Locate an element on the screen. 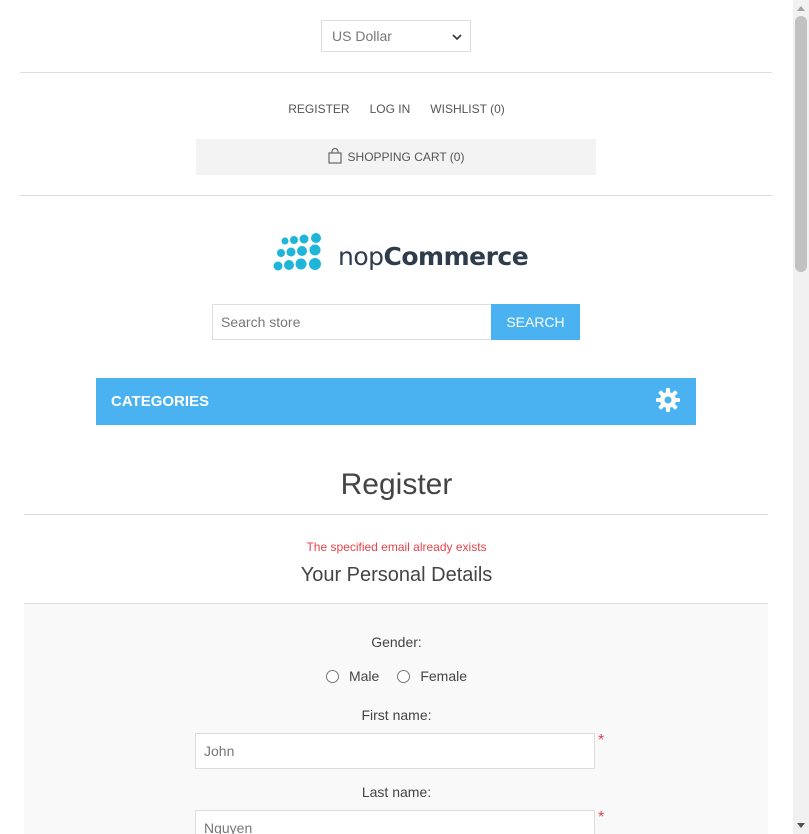 Image resolution: width=809 pixels, height=834 pixels. shopping-cart-link: SHOPPING CART (0) is located at coordinates (396, 157).